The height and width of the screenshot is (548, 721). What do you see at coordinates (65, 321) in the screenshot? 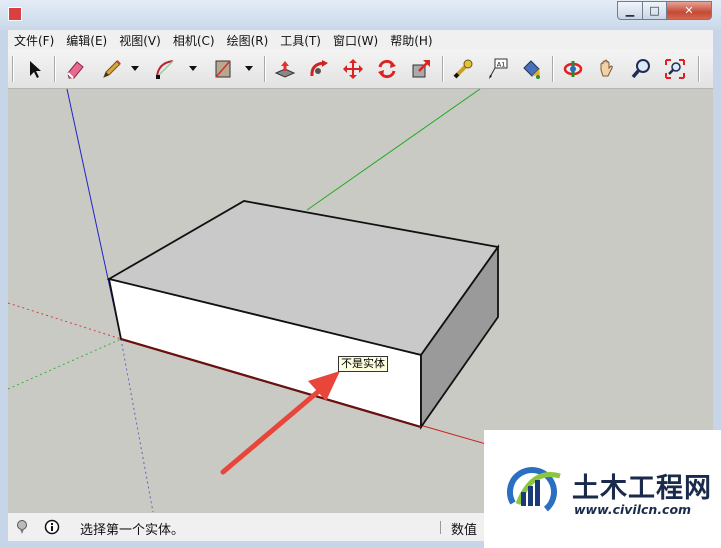
I see `red-axis-negative` at bounding box center [65, 321].